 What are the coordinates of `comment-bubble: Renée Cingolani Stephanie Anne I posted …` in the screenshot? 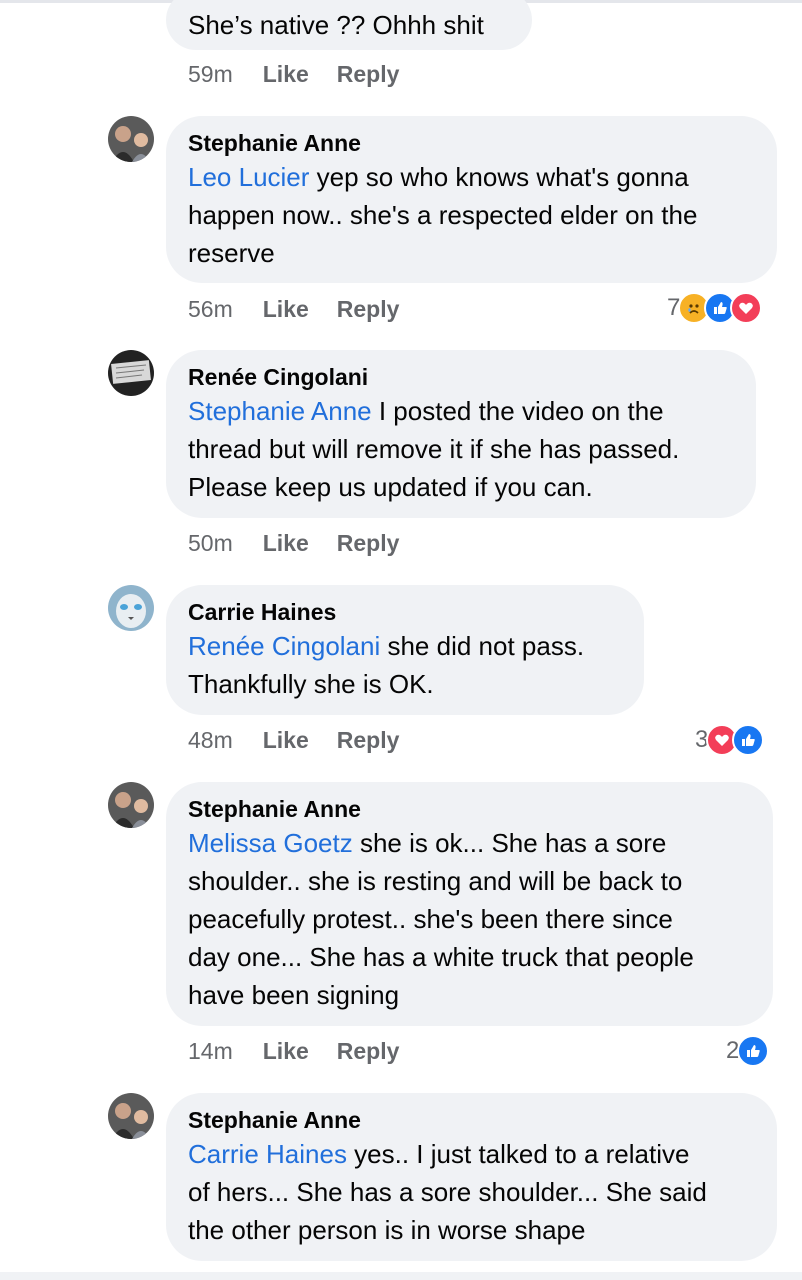 It's located at (461, 434).